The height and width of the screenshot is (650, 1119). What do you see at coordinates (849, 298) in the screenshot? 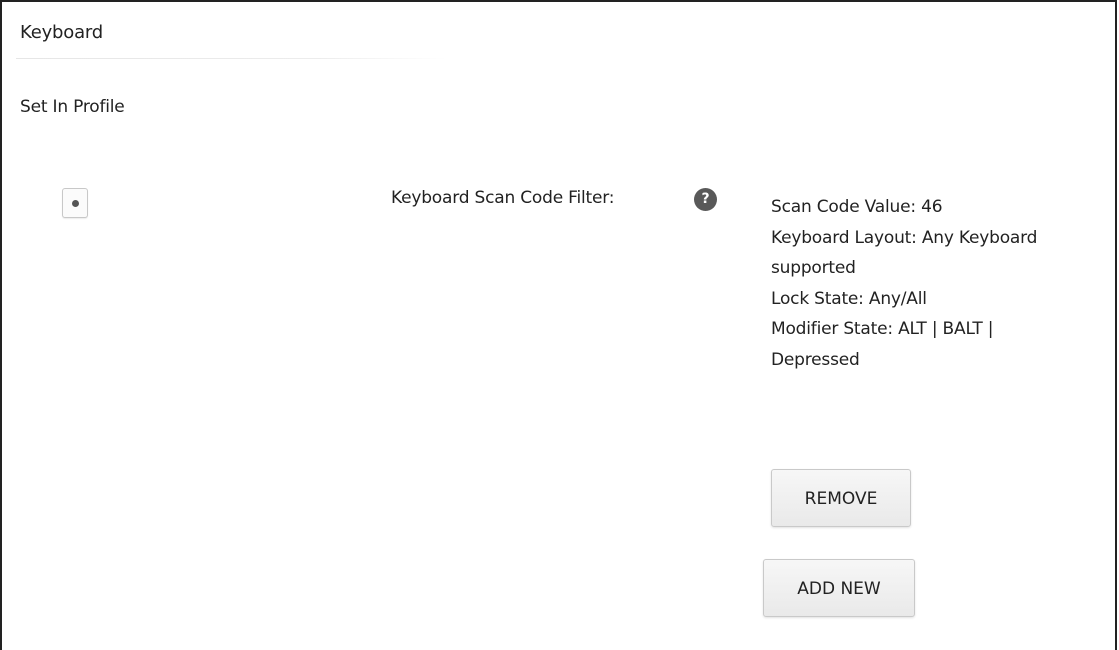
I see `detail-lock-state: Lock State: Any/All` at bounding box center [849, 298].